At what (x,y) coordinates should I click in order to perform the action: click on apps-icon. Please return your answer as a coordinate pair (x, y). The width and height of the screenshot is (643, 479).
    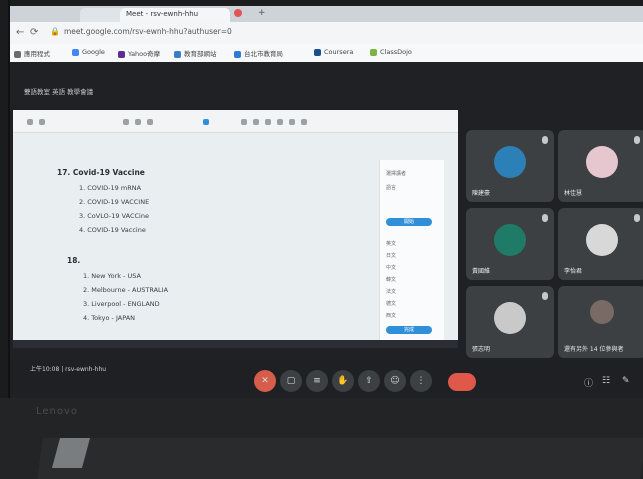
    Looking at the image, I should click on (17, 54).